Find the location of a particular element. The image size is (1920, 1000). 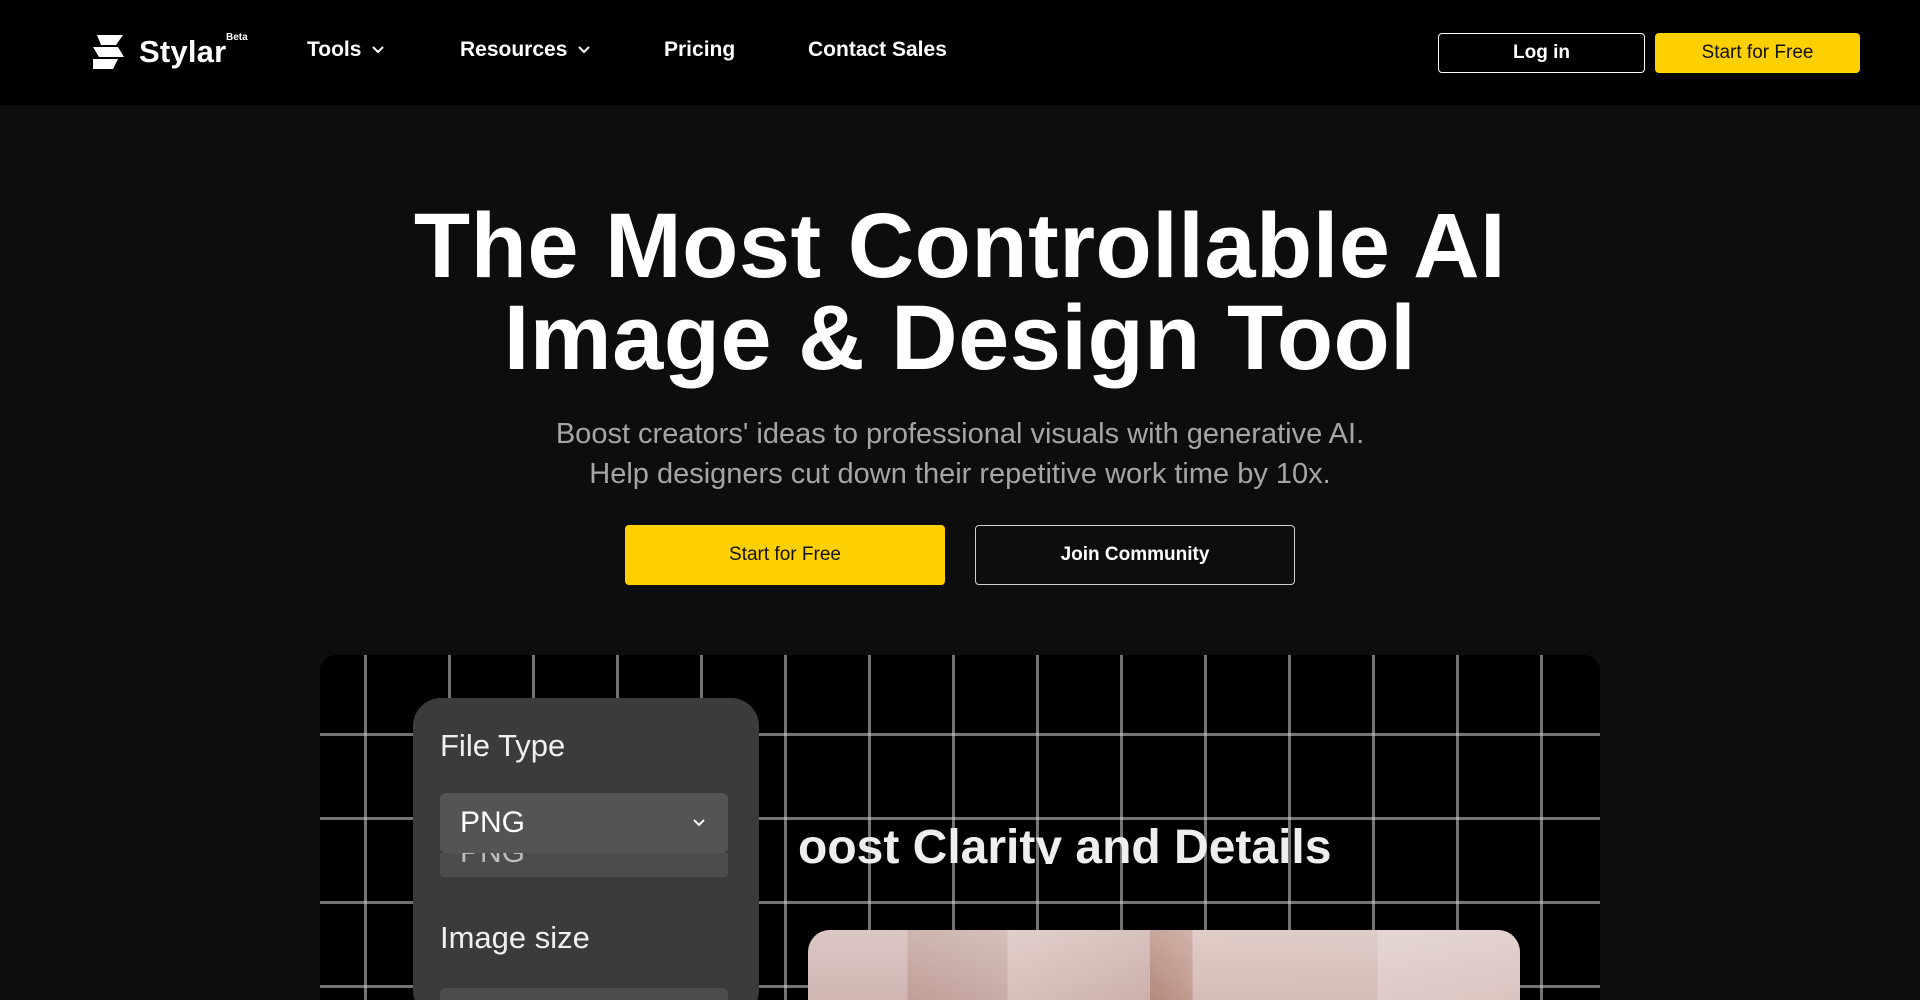

file-type-label: File Type is located at coordinates (503, 745).